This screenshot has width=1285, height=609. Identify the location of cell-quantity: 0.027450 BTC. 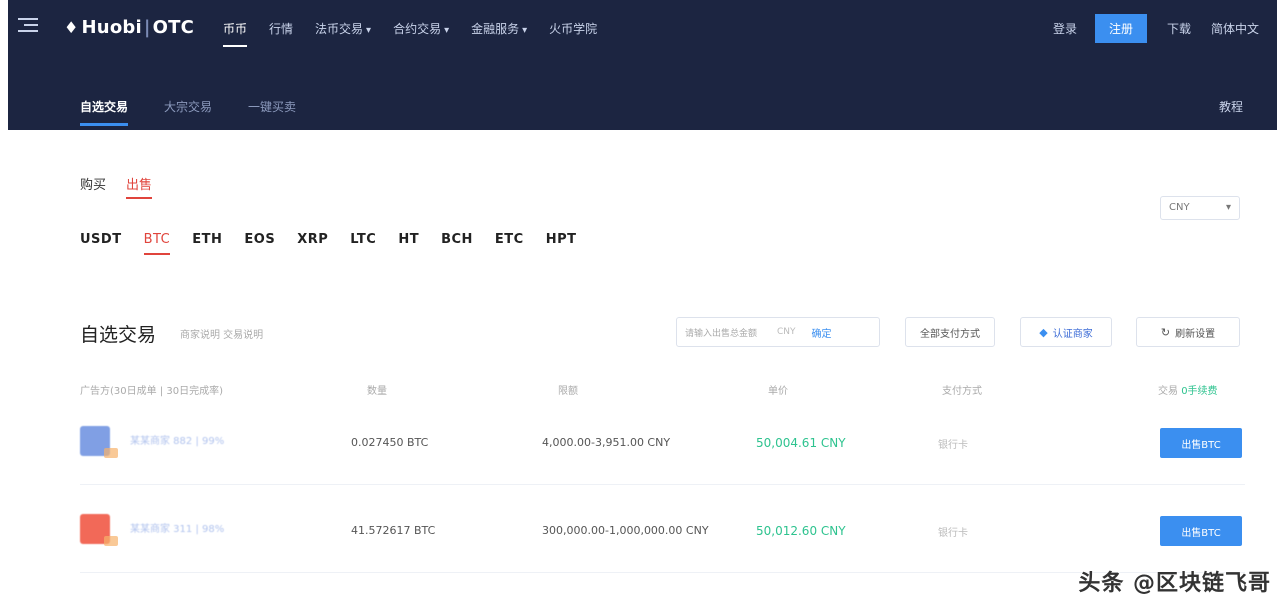
(390, 442).